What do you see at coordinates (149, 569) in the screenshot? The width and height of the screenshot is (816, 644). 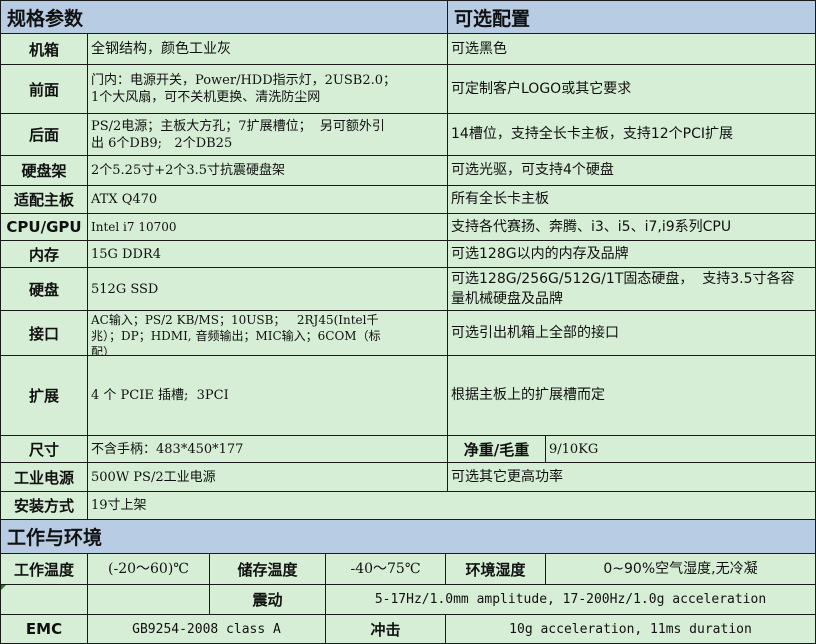 I see `value-op-temp: (-20～60)℃` at bounding box center [149, 569].